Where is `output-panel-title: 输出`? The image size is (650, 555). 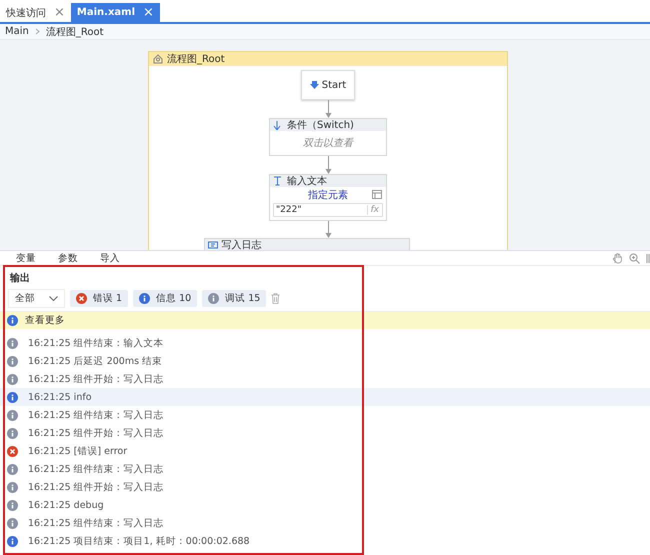
output-panel-title: 输出 is located at coordinates (20, 278).